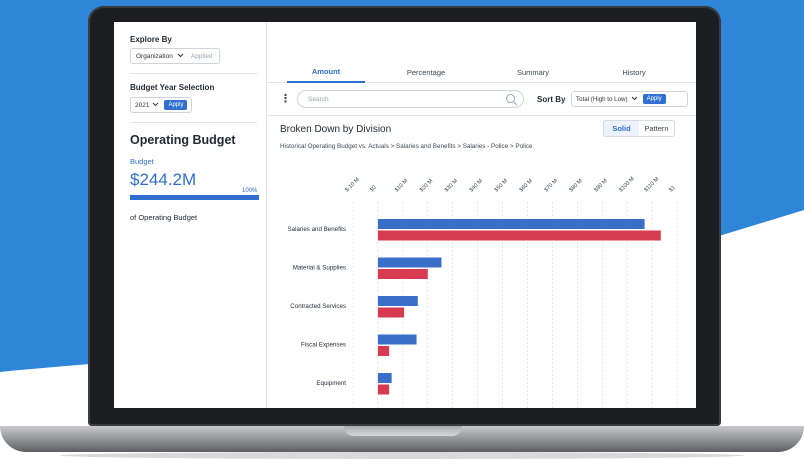 This screenshot has height=459, width=804. I want to click on sort-by-dropdown: Total (High to Low) Apply, so click(629, 99).